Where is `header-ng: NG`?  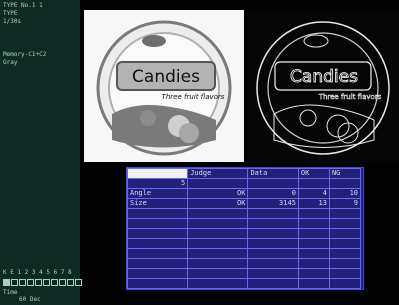 header-ng: NG is located at coordinates (345, 173).